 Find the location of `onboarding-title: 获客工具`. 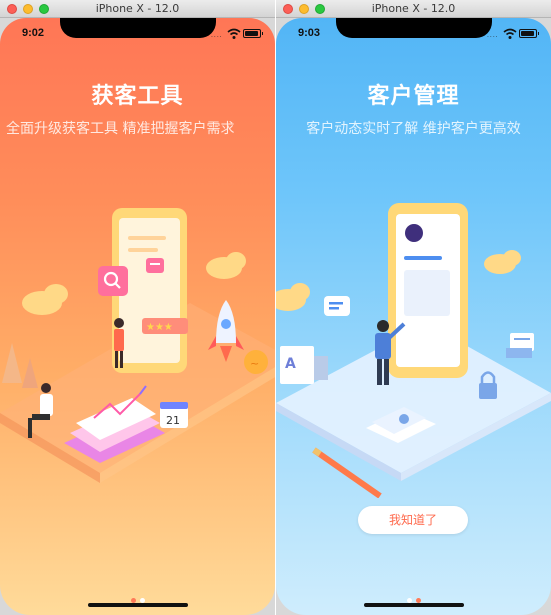

onboarding-title: 获客工具 is located at coordinates (137, 96).